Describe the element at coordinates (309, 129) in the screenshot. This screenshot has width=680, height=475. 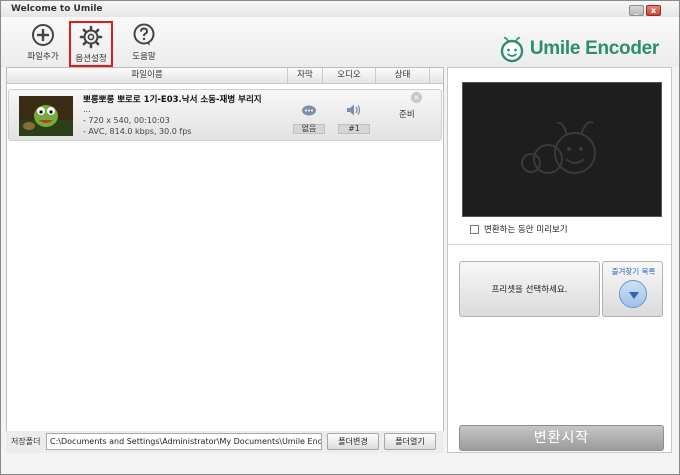
I see `subtitle-value: 없음` at that location.